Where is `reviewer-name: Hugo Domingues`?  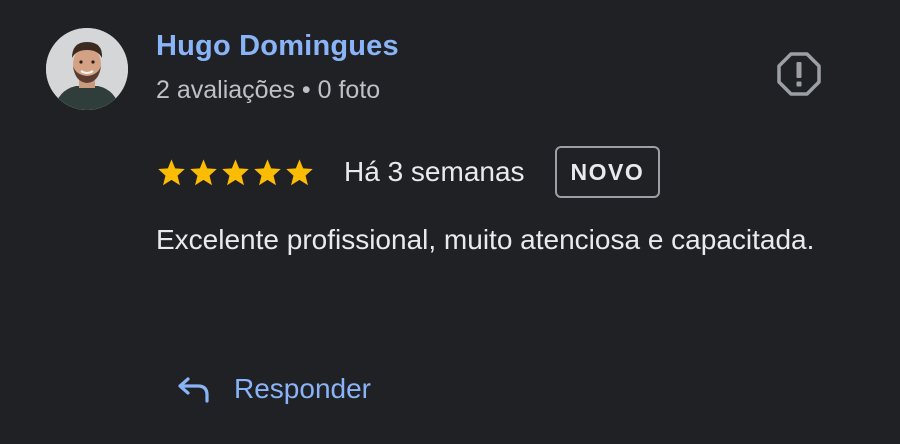 reviewer-name: Hugo Domingues is located at coordinates (277, 46).